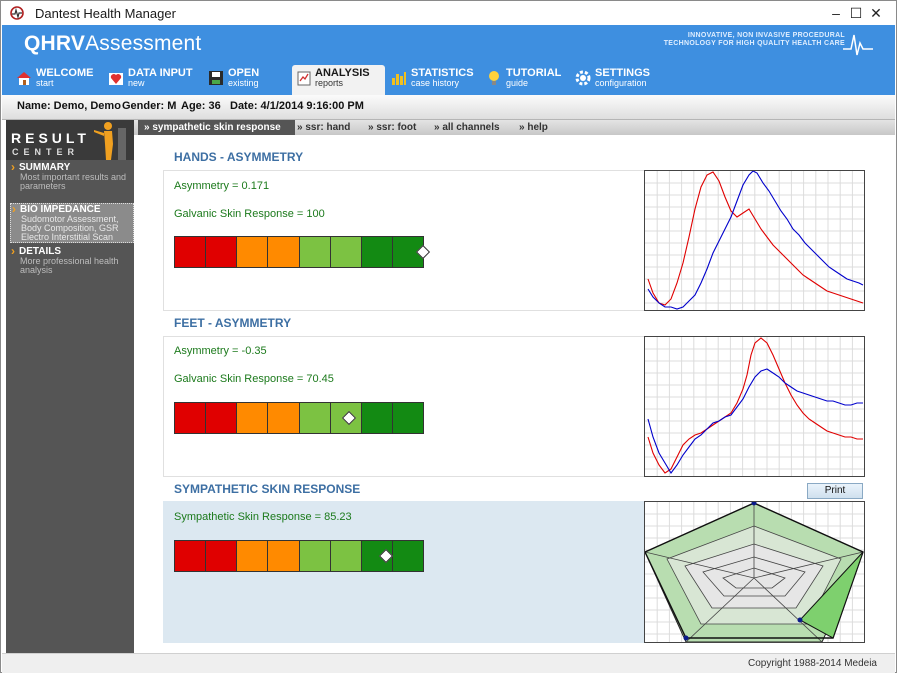 The height and width of the screenshot is (673, 897). I want to click on maximize-button: ☐, so click(856, 13).